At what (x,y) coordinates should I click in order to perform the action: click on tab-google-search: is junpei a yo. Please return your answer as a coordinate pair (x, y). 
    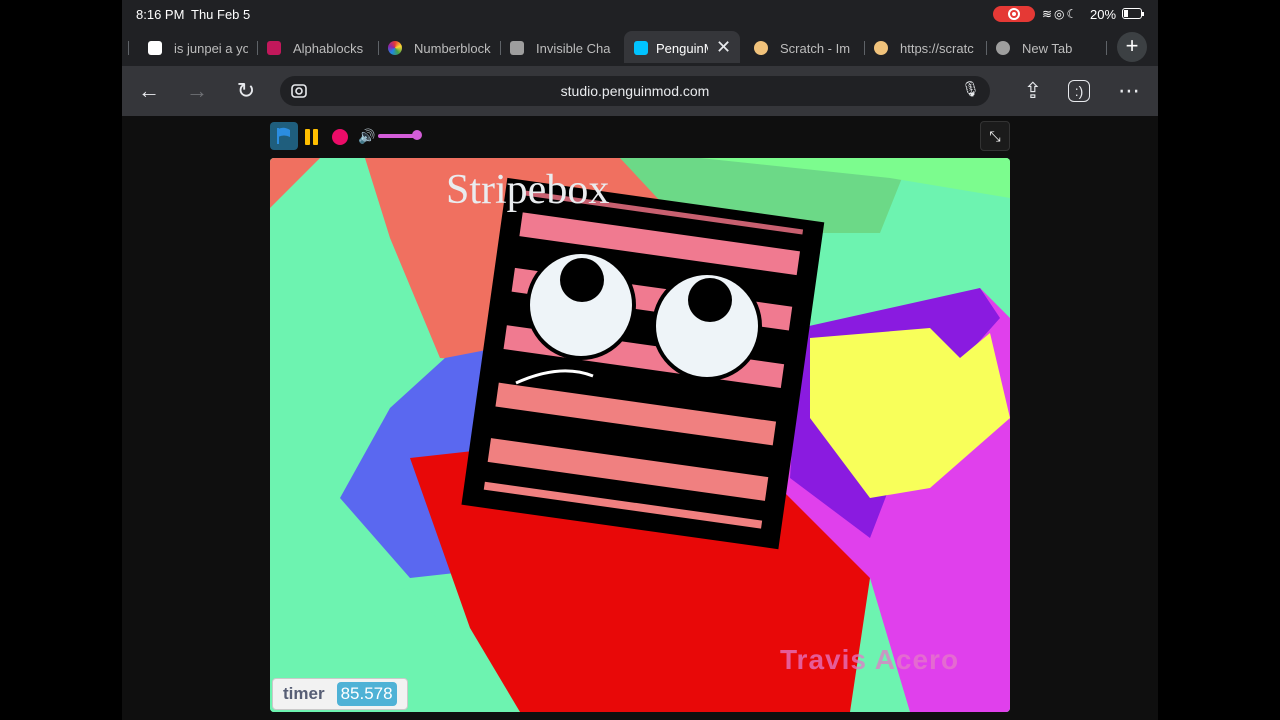
    Looking at the image, I should click on (198, 47).